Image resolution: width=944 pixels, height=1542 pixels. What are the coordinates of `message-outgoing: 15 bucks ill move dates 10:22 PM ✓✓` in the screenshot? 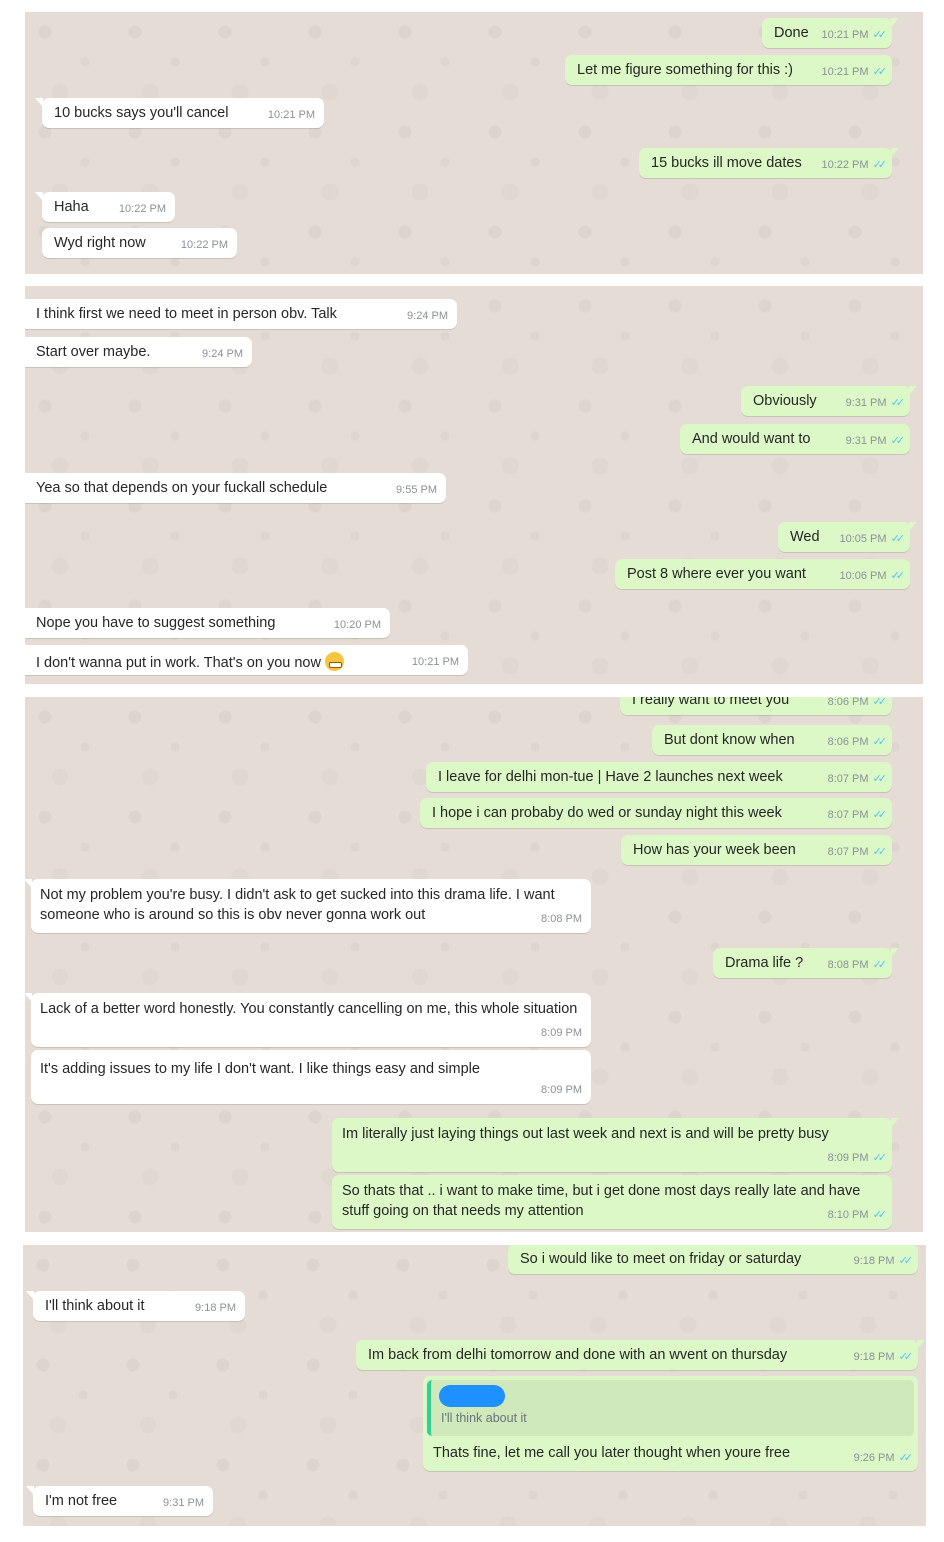 It's located at (769, 163).